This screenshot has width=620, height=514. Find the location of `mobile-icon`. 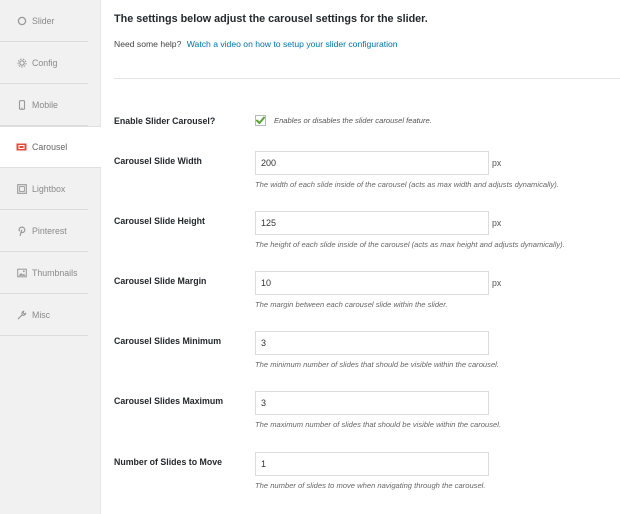

mobile-icon is located at coordinates (21, 104).